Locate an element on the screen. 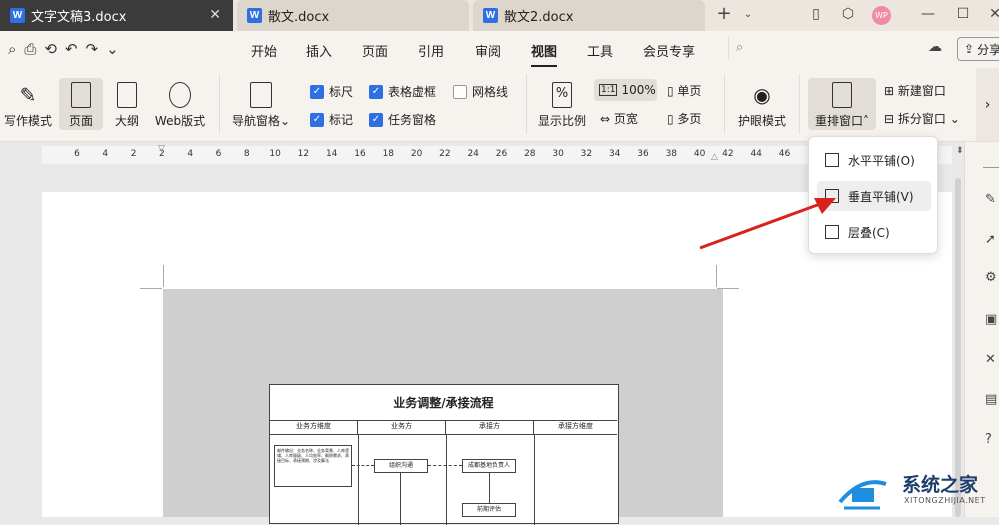  cloud-icon: ☁ is located at coordinates (935, 47).